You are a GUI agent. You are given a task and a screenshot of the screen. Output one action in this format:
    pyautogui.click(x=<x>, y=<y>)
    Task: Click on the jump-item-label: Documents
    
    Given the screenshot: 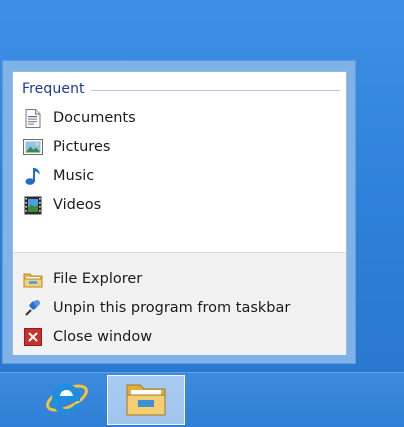 What is the action you would take?
    pyautogui.click(x=94, y=118)
    